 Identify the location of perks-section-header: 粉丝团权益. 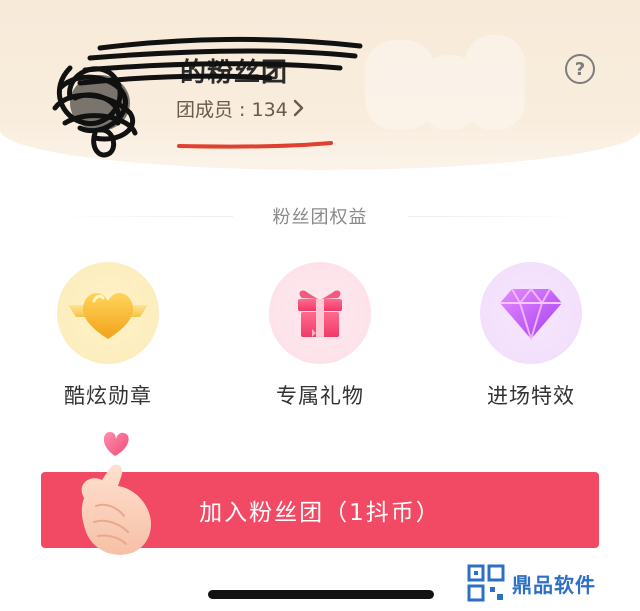
(320, 216).